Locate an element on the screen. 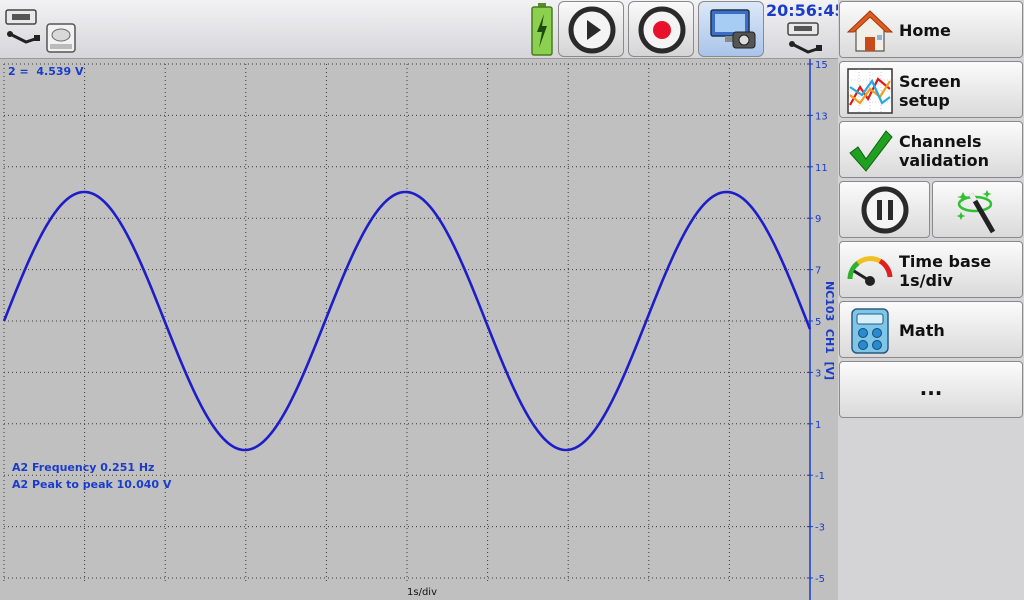  screenshot-button is located at coordinates (731, 29).